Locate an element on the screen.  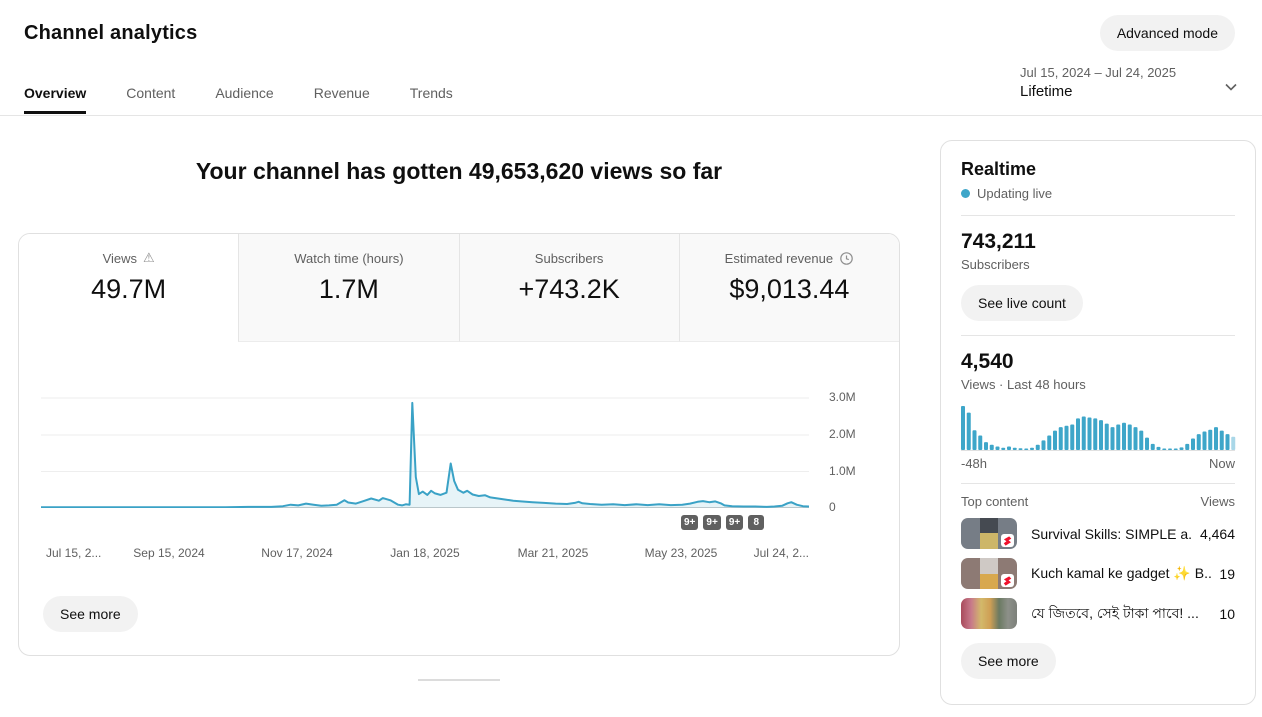
metric-label: Estimated revenue is located at coordinates (779, 258).